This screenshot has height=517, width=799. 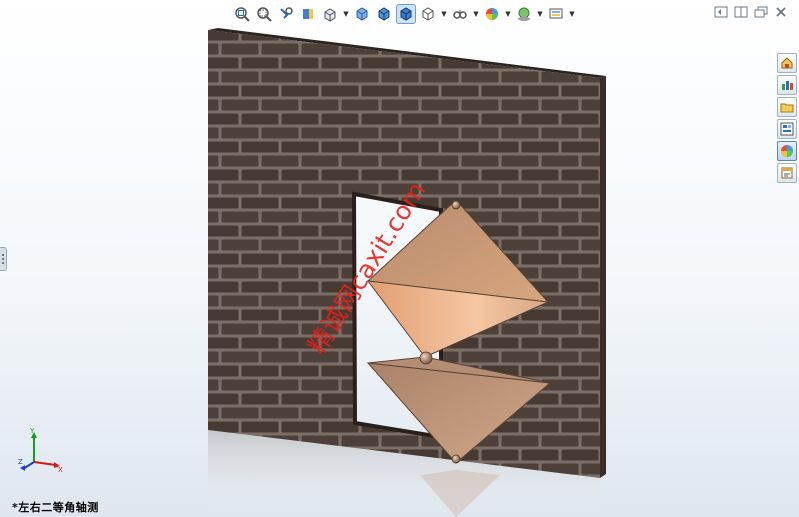 I want to click on heads-up-view-toolbar: ▼ ▼ ▼ ▼ ▼ ▼, so click(x=404, y=14).